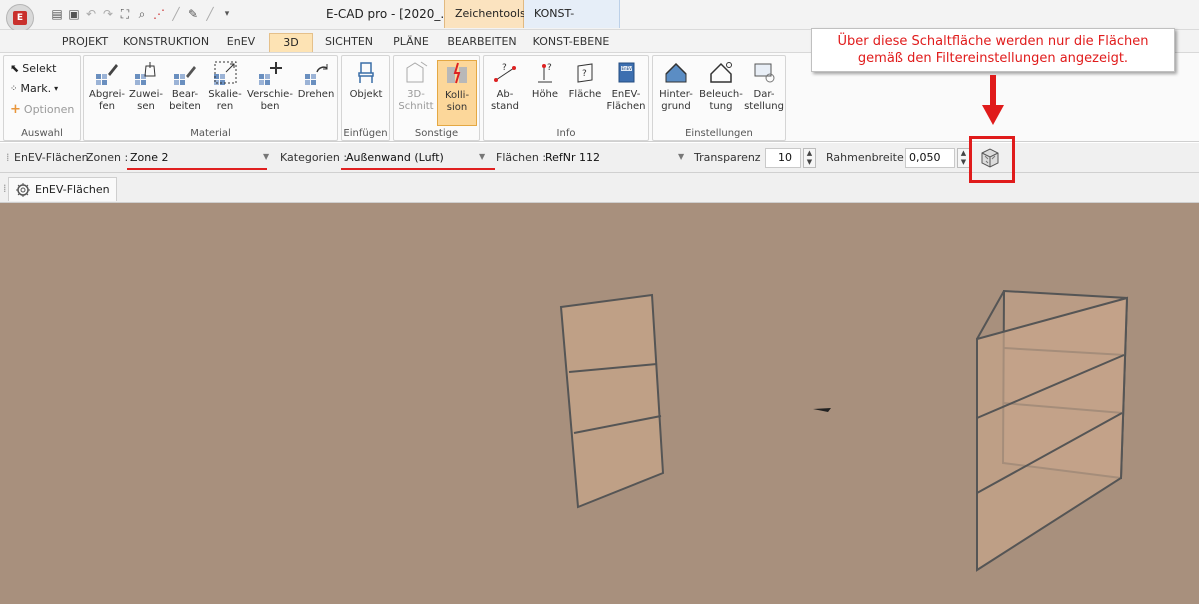  Describe the element at coordinates (626, 94) in the screenshot. I see `enev-flaechen-label-1: EnEV-` at that location.